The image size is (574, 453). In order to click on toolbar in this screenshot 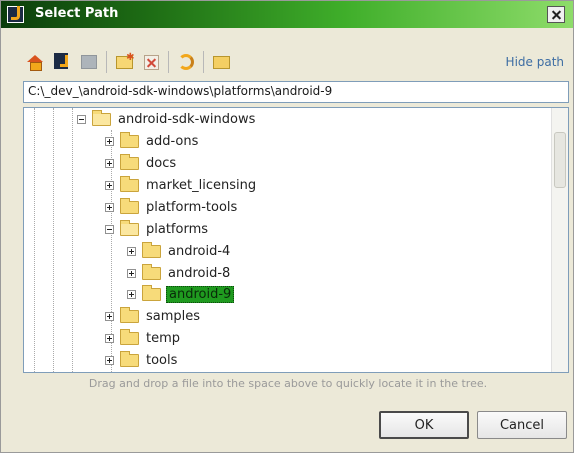, I will do `click(129, 62)`.